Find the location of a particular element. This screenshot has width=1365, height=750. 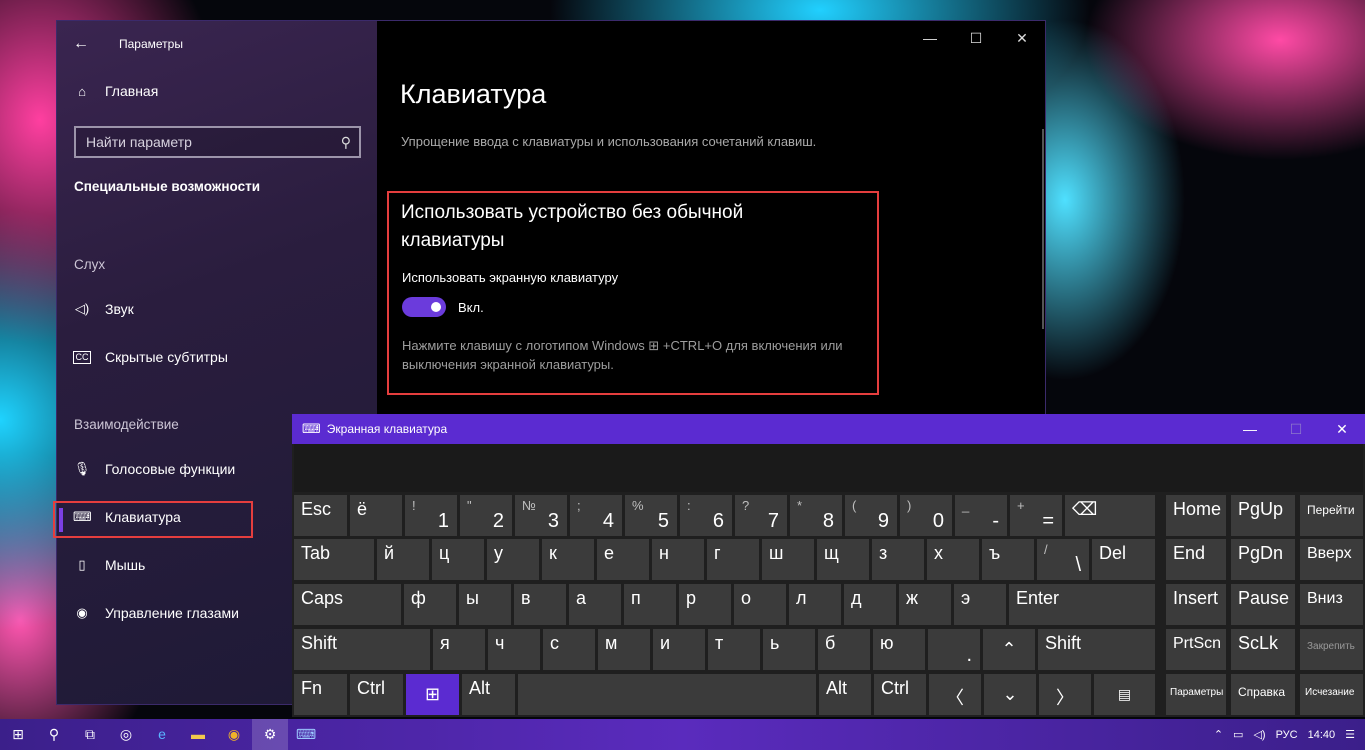

nav-item-keyboard: ⌨ Клавиатура is located at coordinates (127, 517).